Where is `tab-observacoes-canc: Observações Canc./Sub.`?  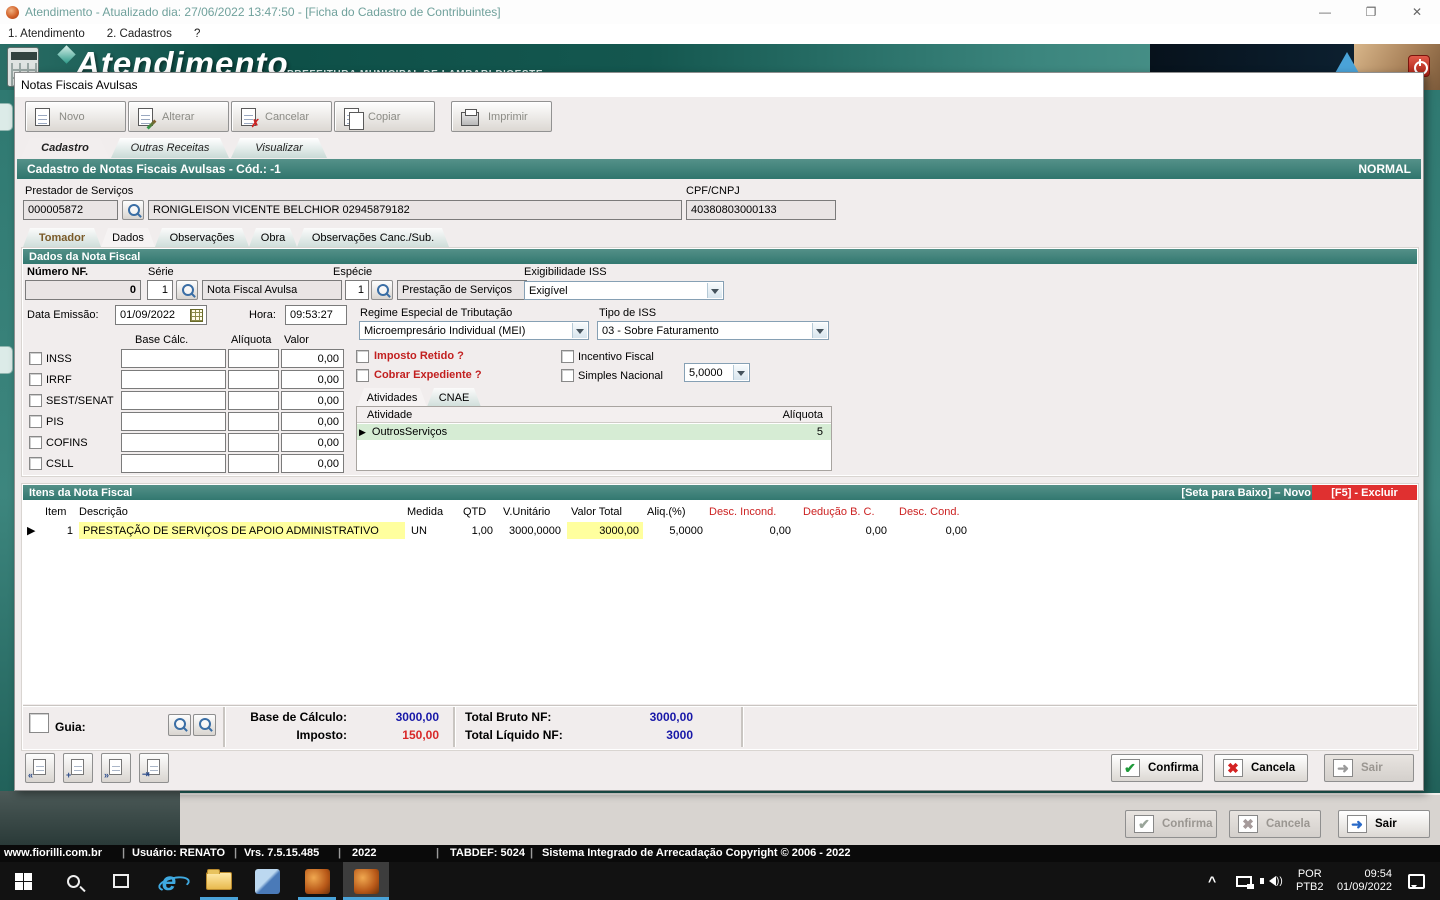
tab-observacoes-canc: Observações Canc./Sub. is located at coordinates (373, 237).